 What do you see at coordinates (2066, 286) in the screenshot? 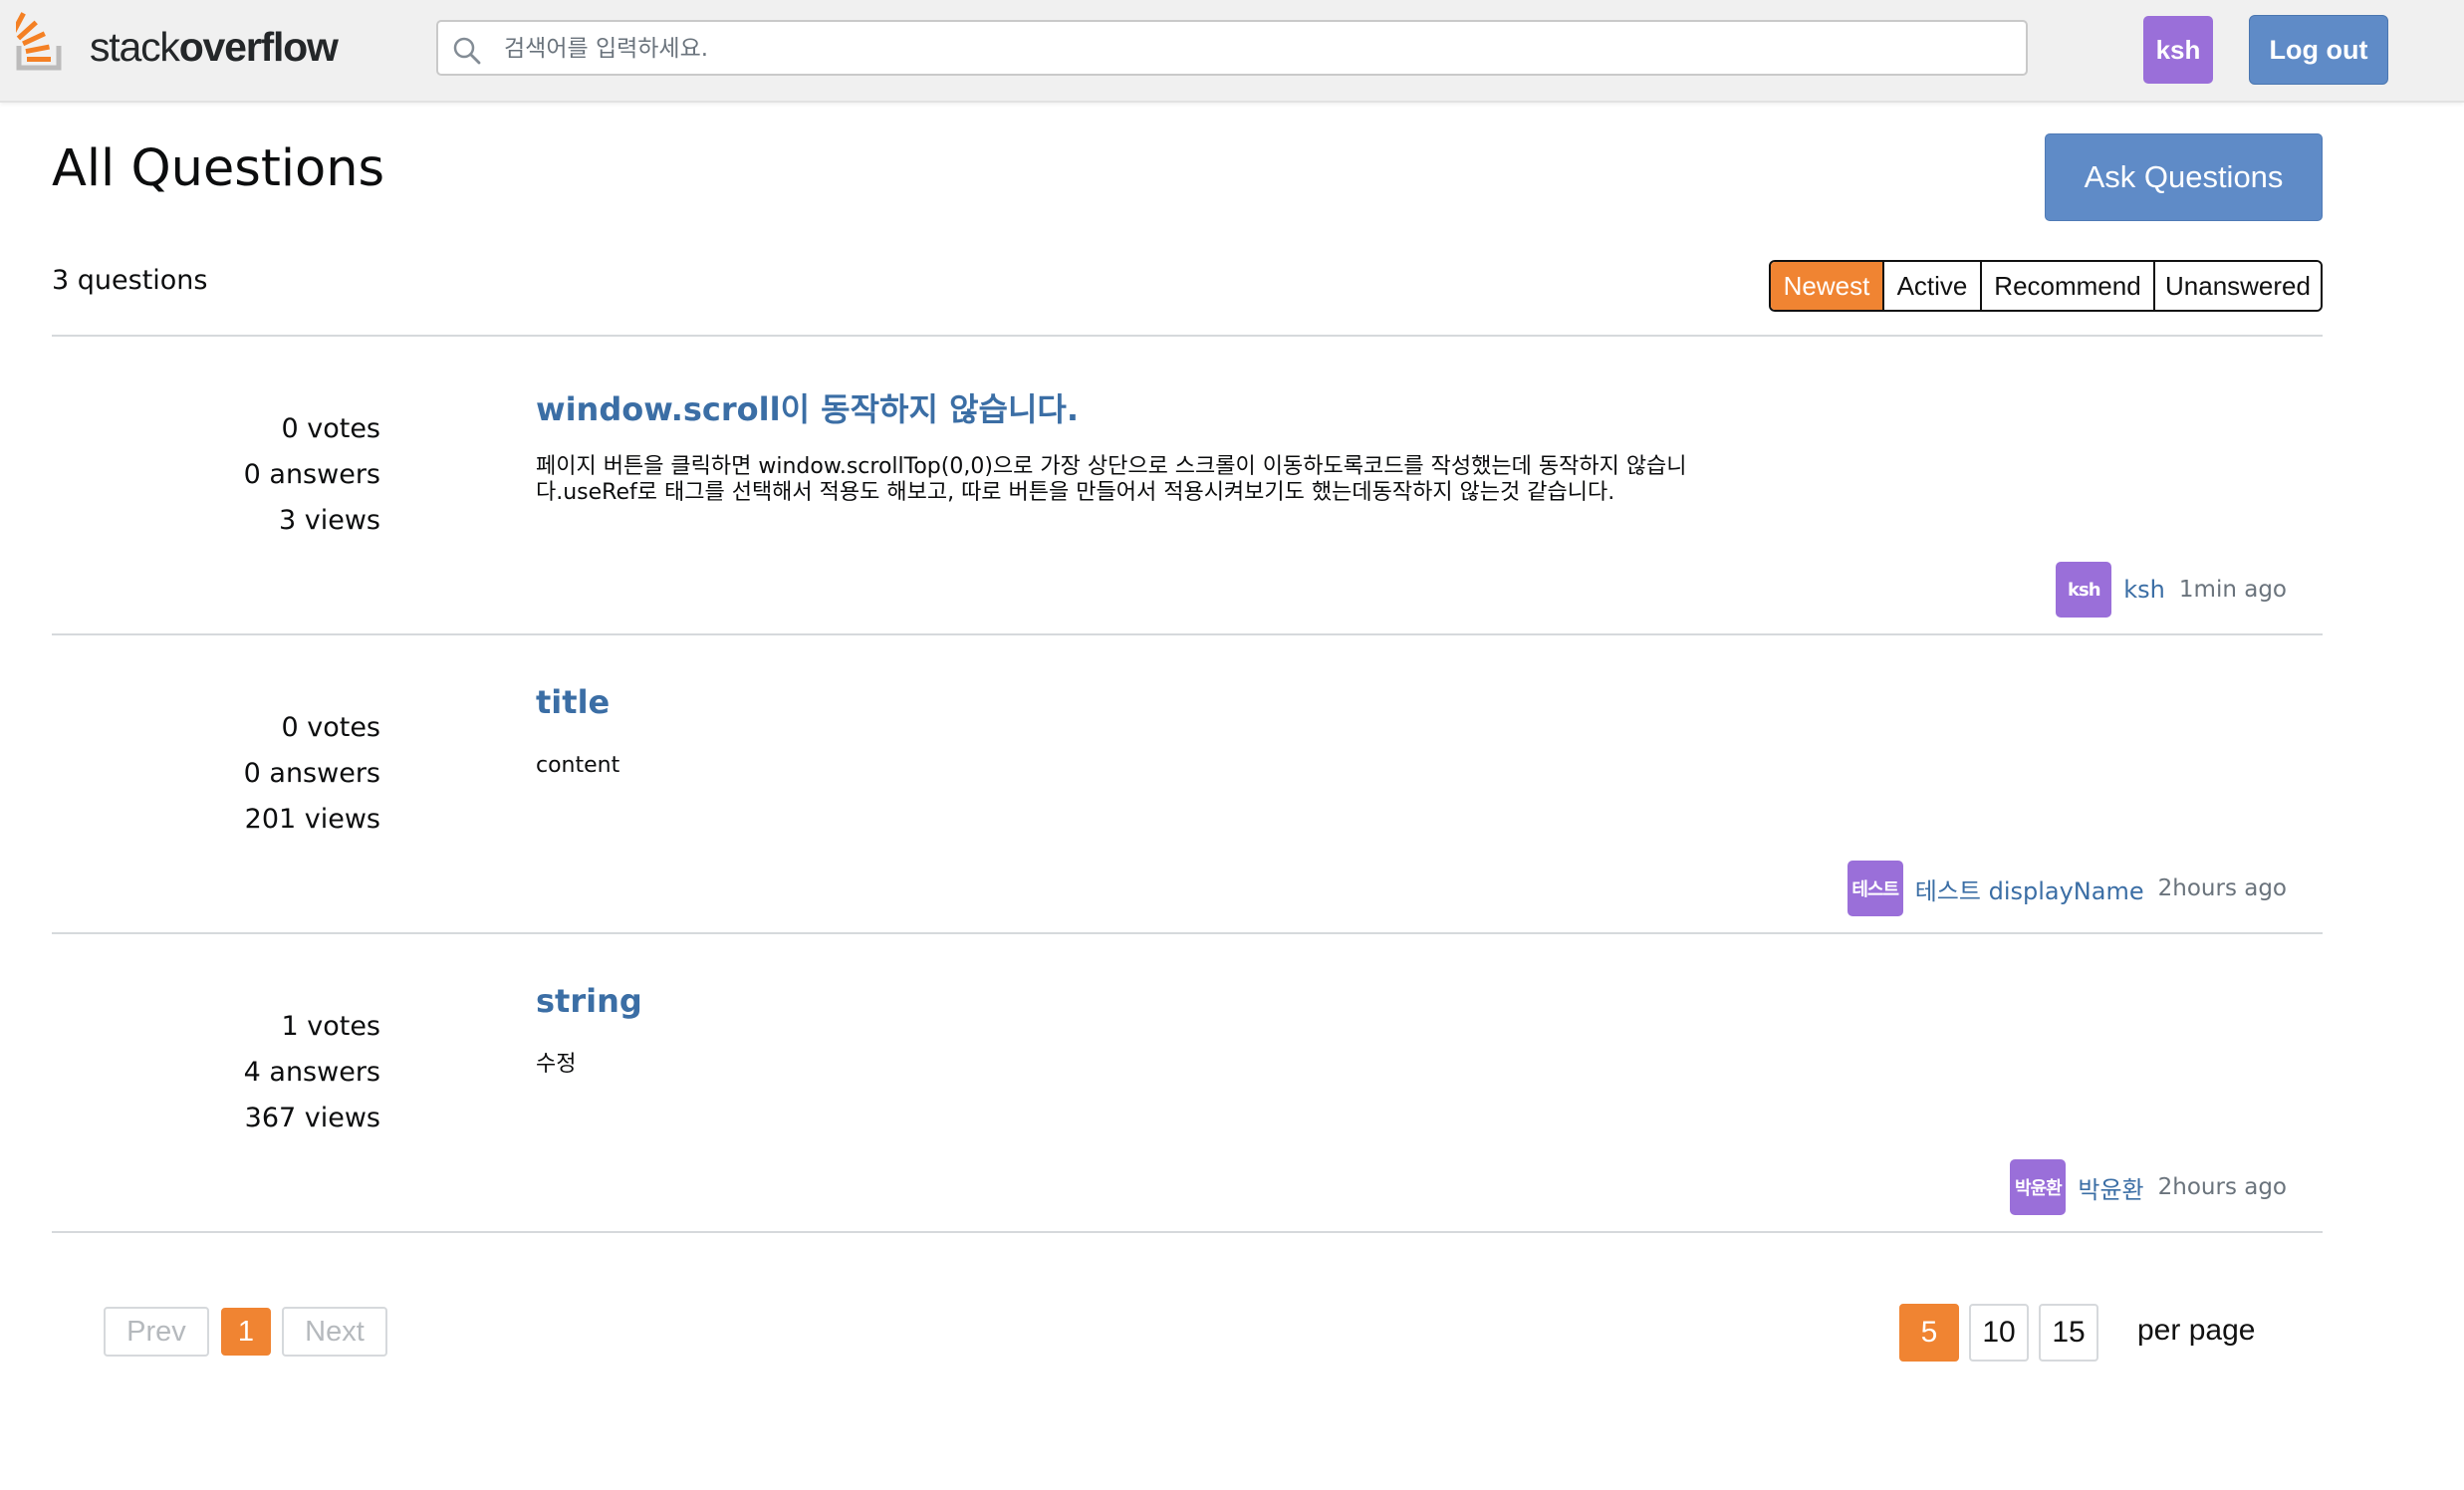
I see `tab-recommend: Recommend` at bounding box center [2066, 286].